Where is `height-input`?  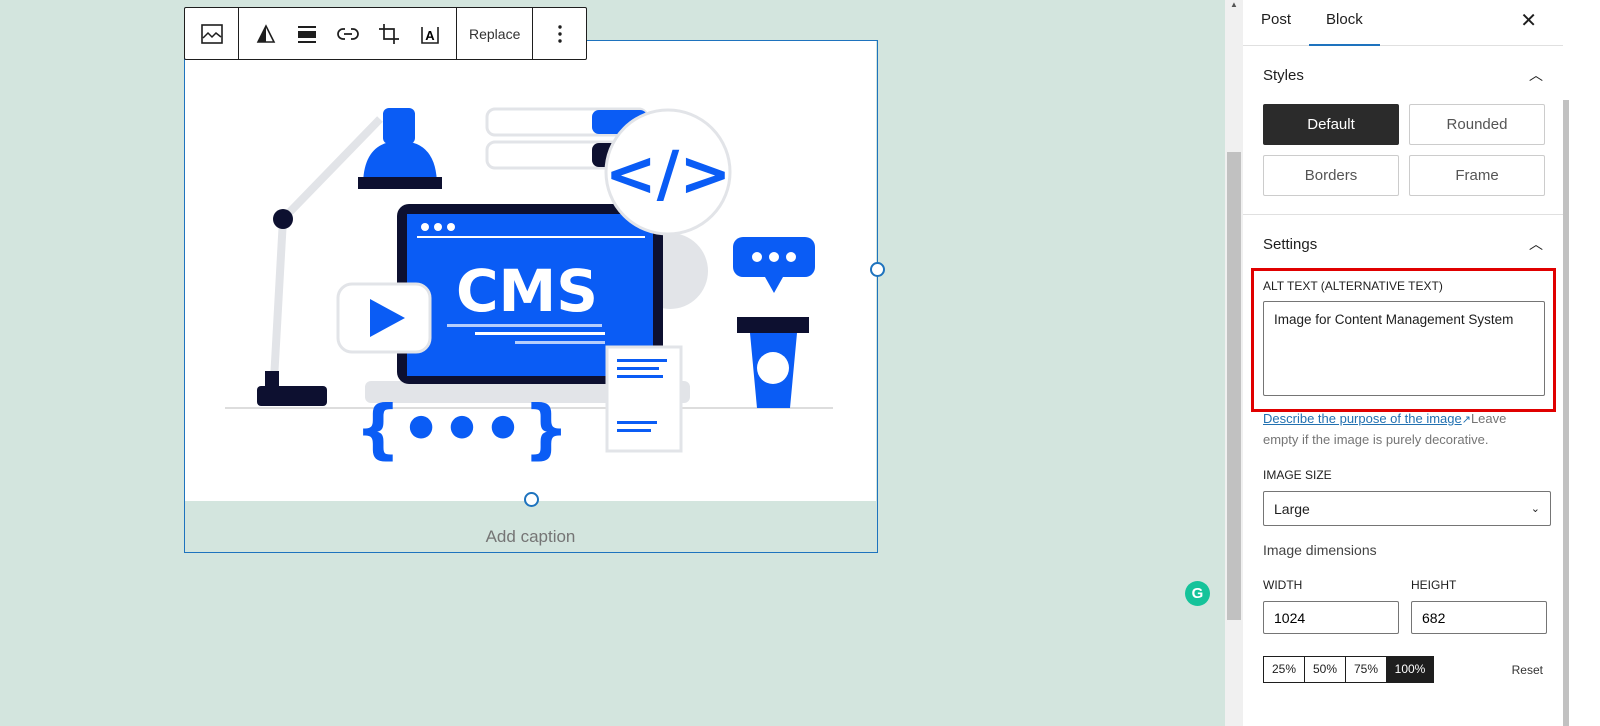 height-input is located at coordinates (1479, 617).